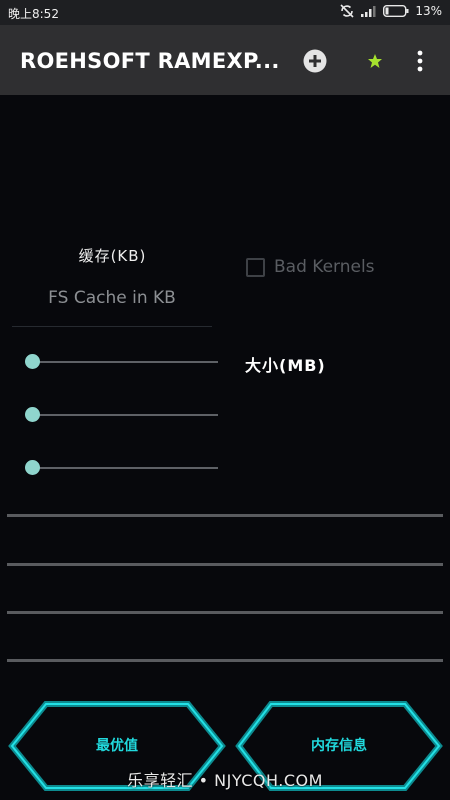 The height and width of the screenshot is (800, 450). I want to click on favorite-button, so click(375, 61).